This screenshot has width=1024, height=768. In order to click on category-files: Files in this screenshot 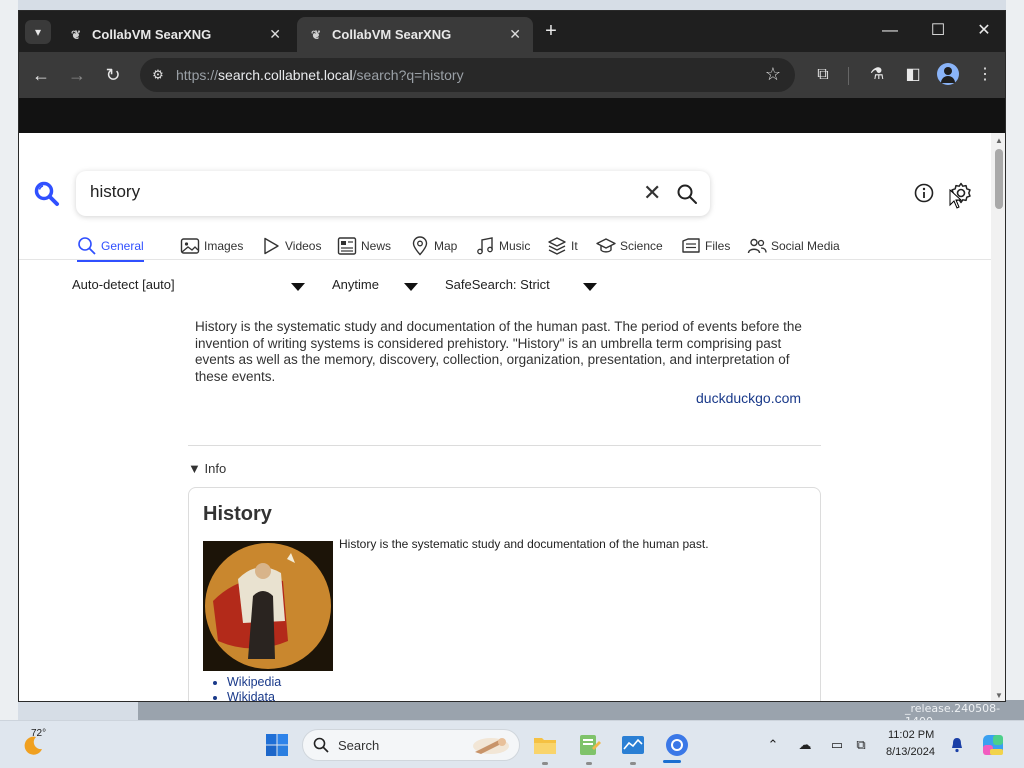, I will do `click(705, 246)`.